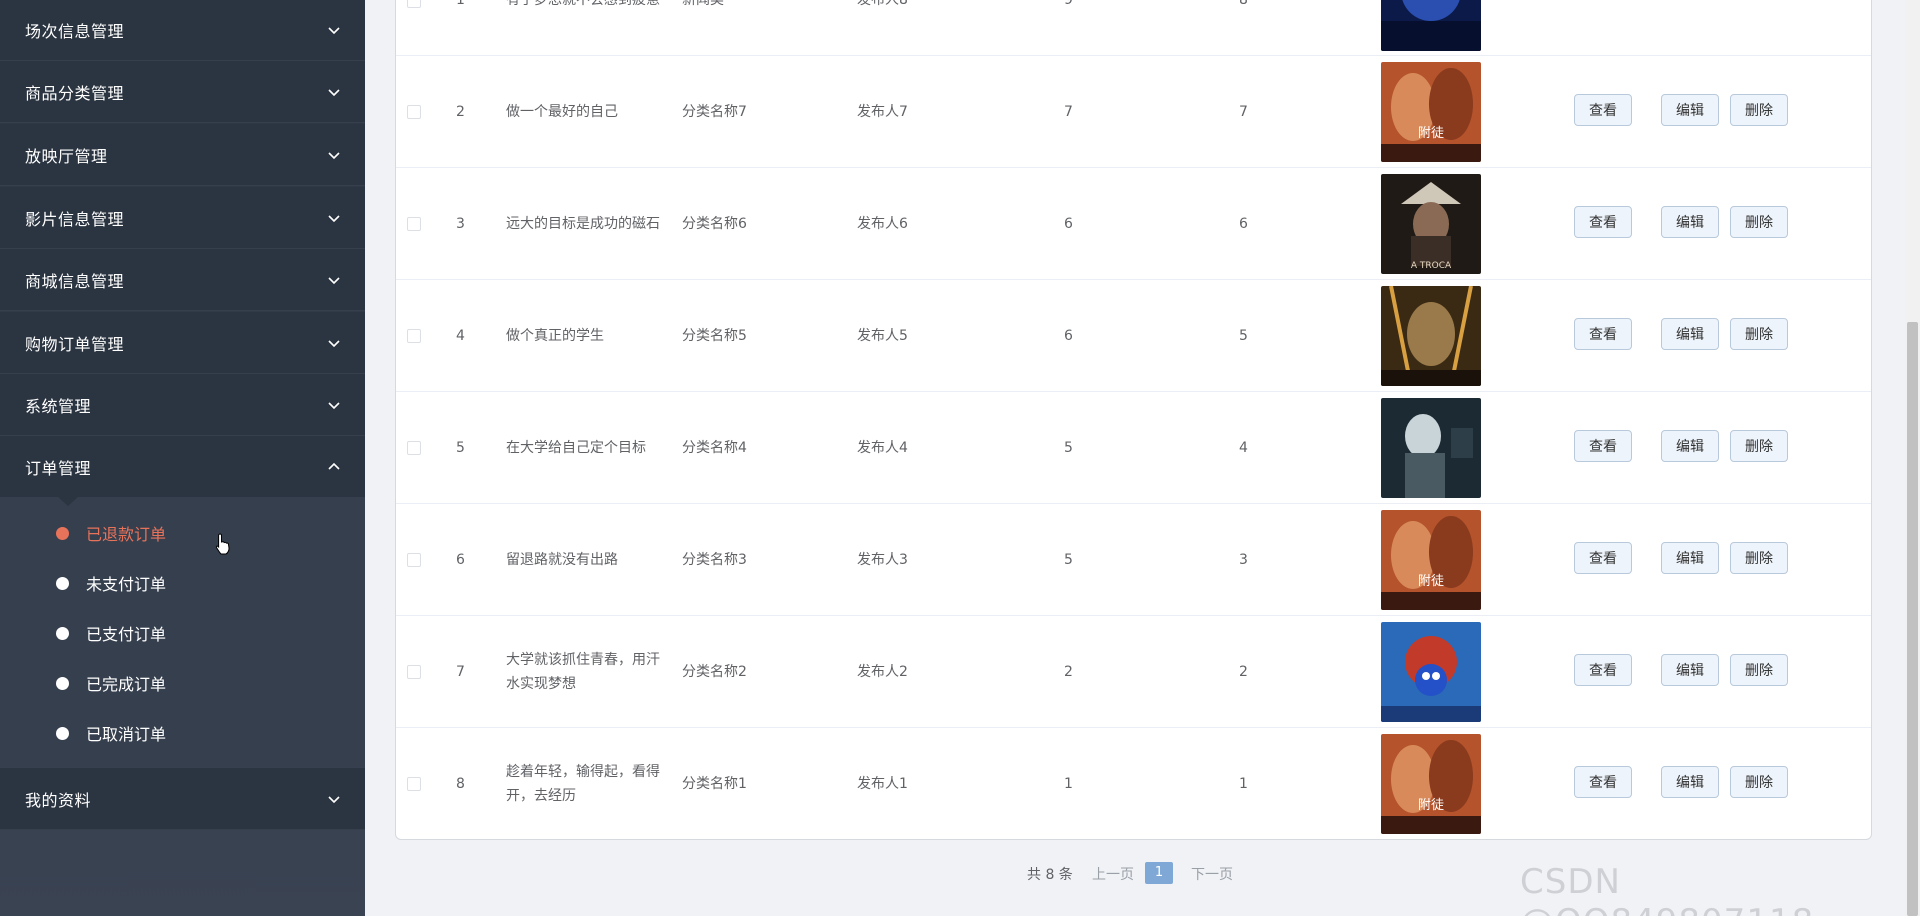  I want to click on row-index: 4, so click(460, 336).